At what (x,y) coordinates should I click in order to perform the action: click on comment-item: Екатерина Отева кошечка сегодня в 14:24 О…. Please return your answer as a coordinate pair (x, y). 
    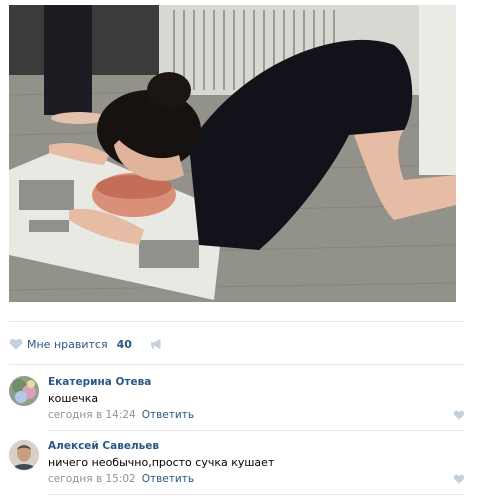
    Looking at the image, I should click on (237, 401).